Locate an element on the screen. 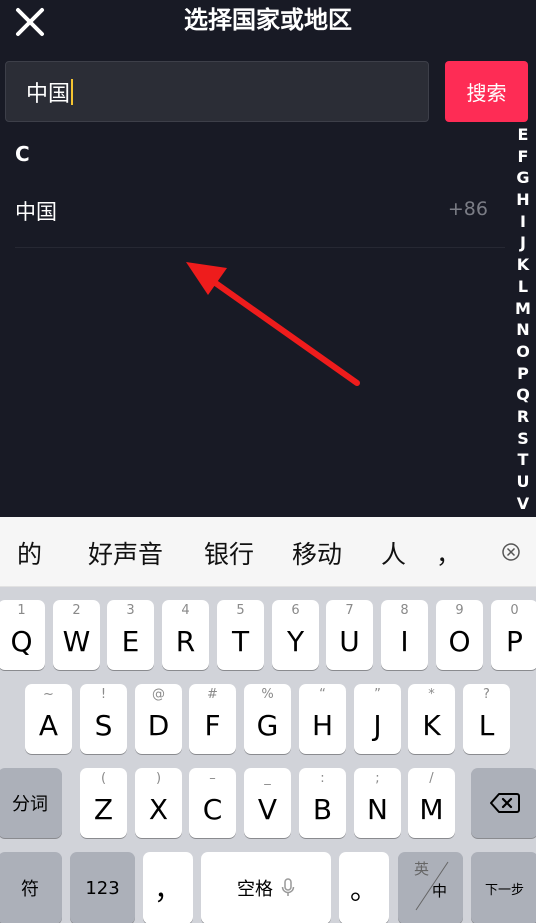  key-g: % G is located at coordinates (267, 719).